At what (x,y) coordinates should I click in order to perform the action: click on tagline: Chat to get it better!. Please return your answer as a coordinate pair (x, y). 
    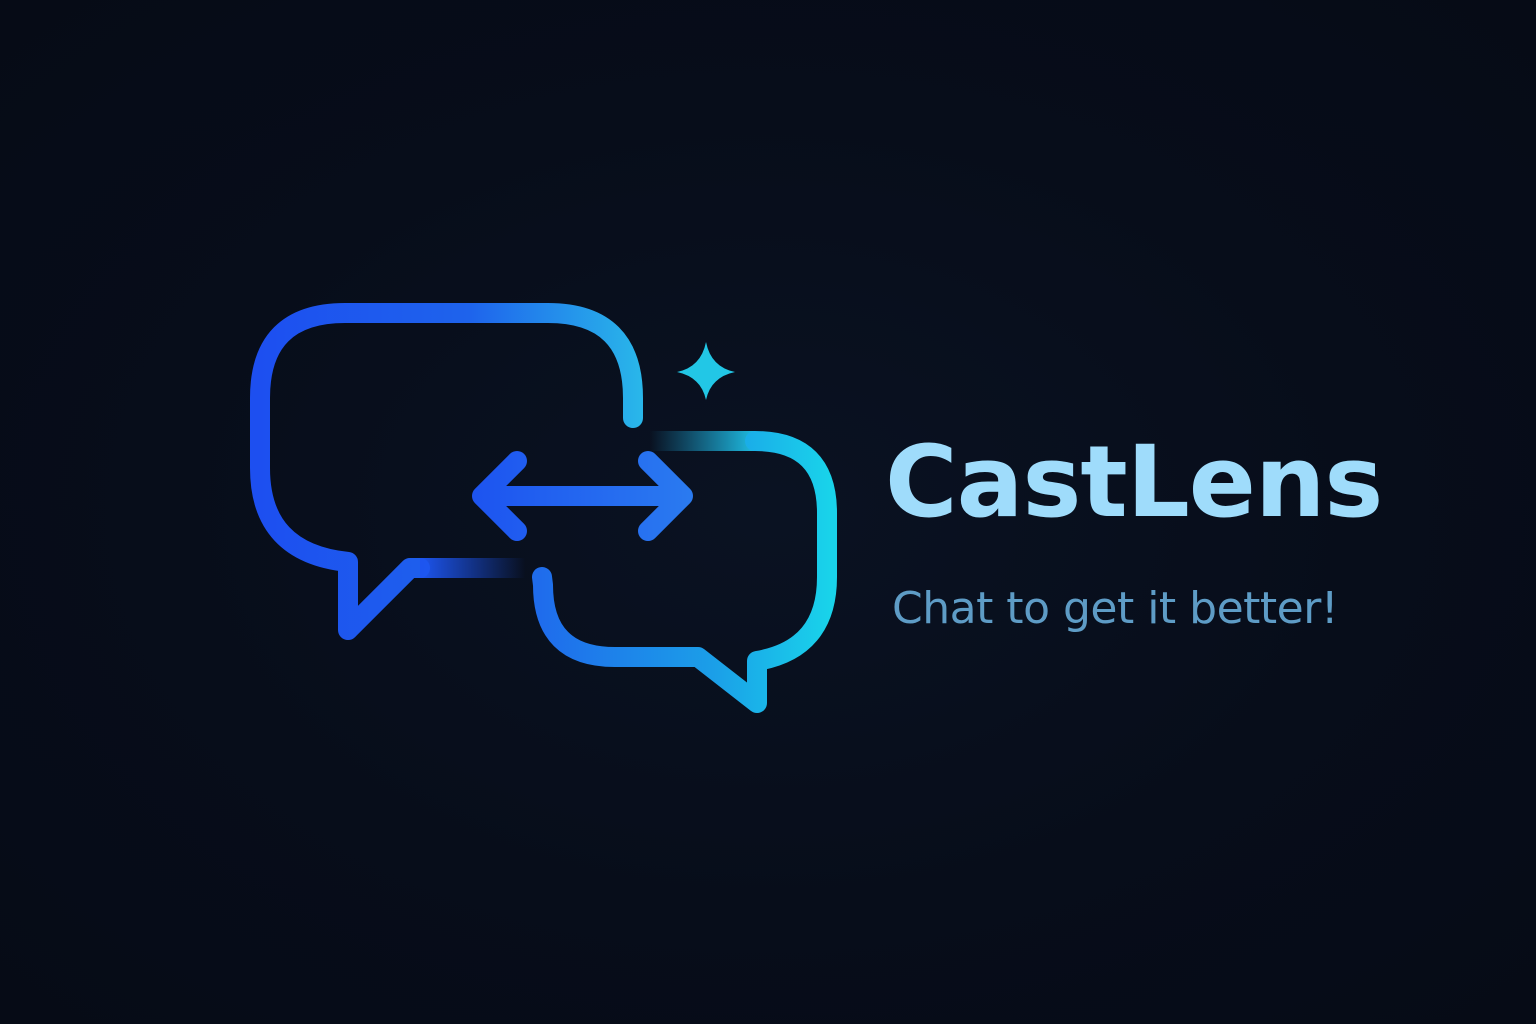
    Looking at the image, I should click on (1115, 608).